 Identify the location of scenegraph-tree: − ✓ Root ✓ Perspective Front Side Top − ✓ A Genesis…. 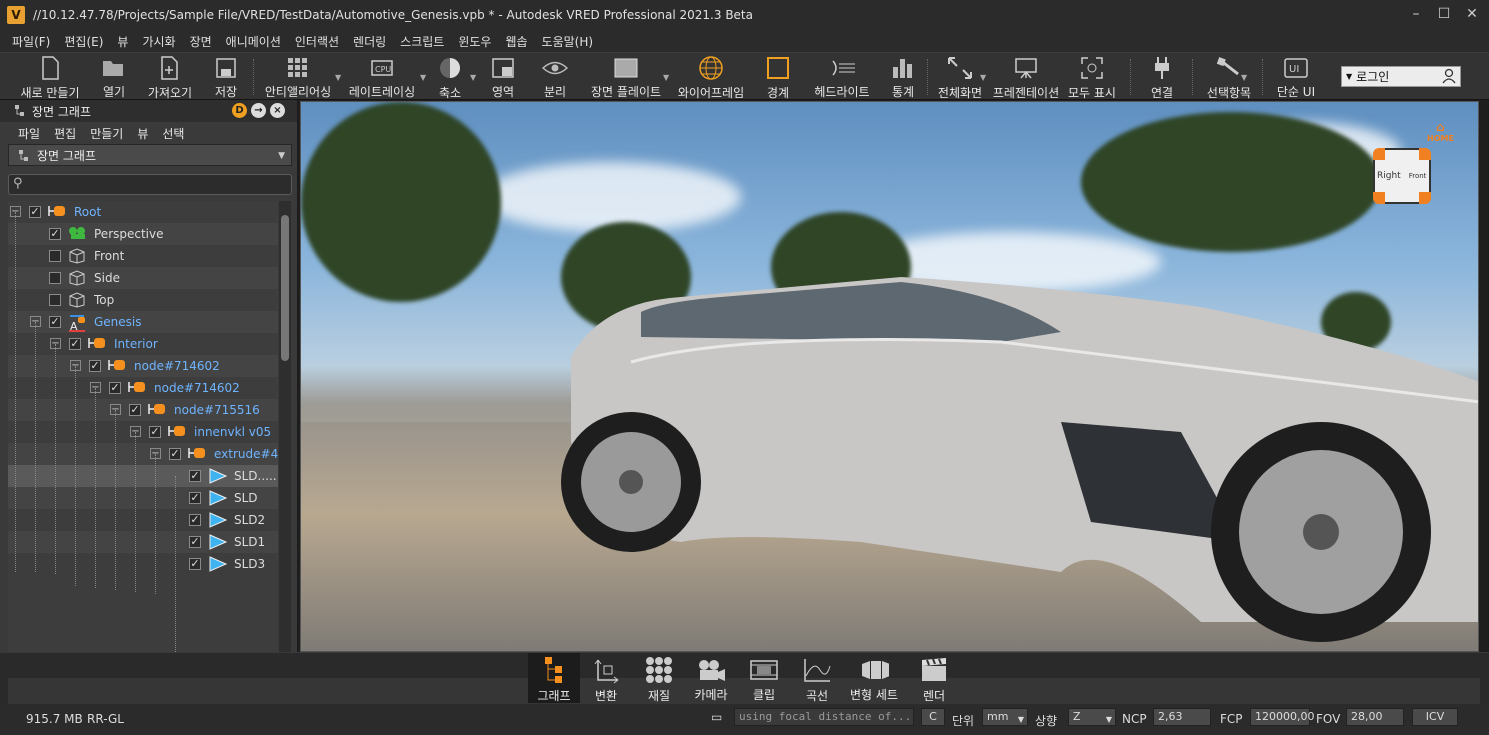
(143, 440).